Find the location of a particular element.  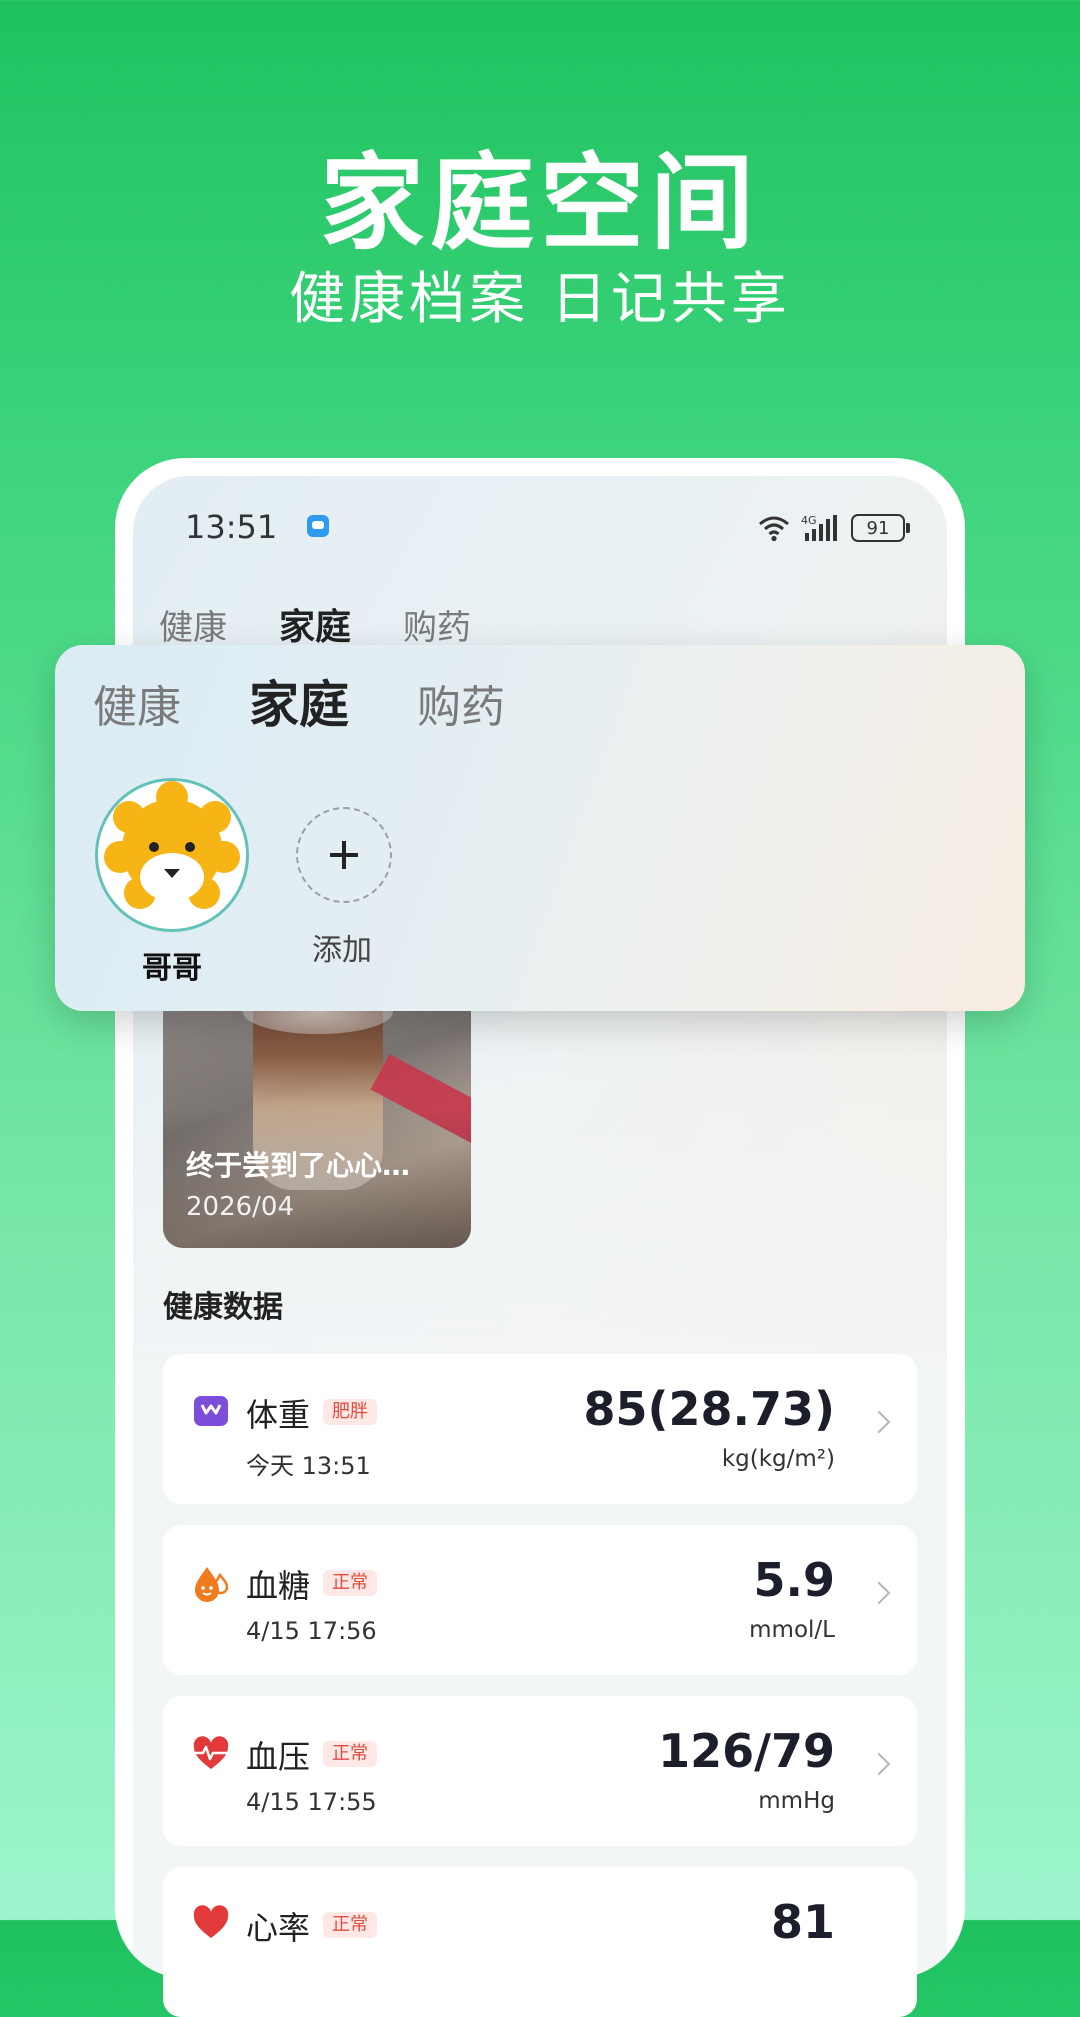

health-item-name: 血糖 is located at coordinates (278, 1586).